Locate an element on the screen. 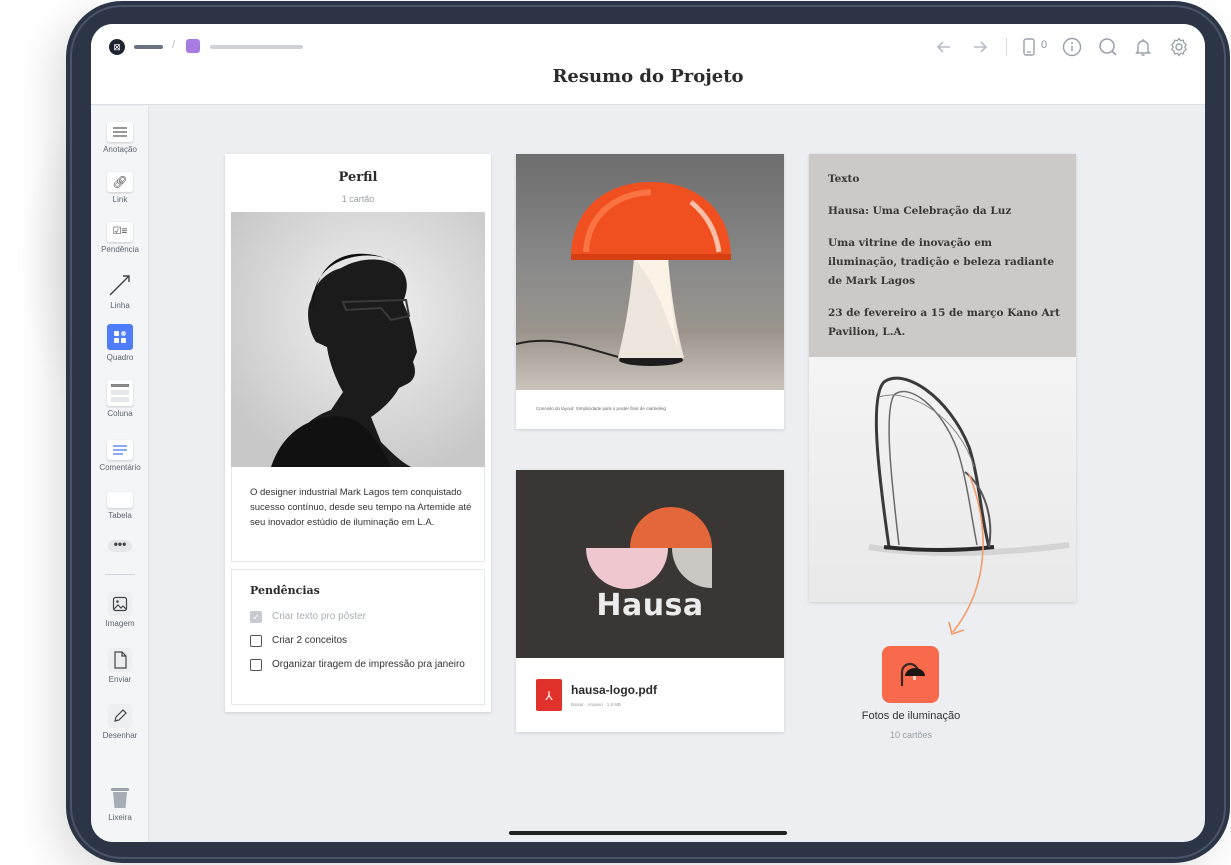 This screenshot has width=1231, height=865. hausa-logo-preview: Hausa is located at coordinates (650, 564).